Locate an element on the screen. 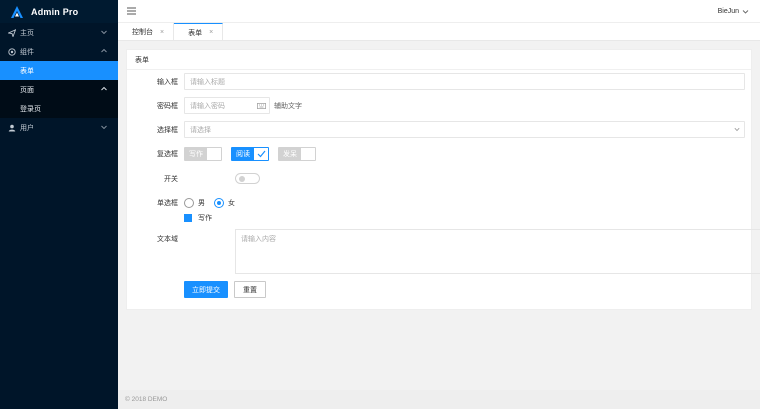 This screenshot has height=409, width=760. form-row-select: 选择框 请选择 is located at coordinates (439, 129).